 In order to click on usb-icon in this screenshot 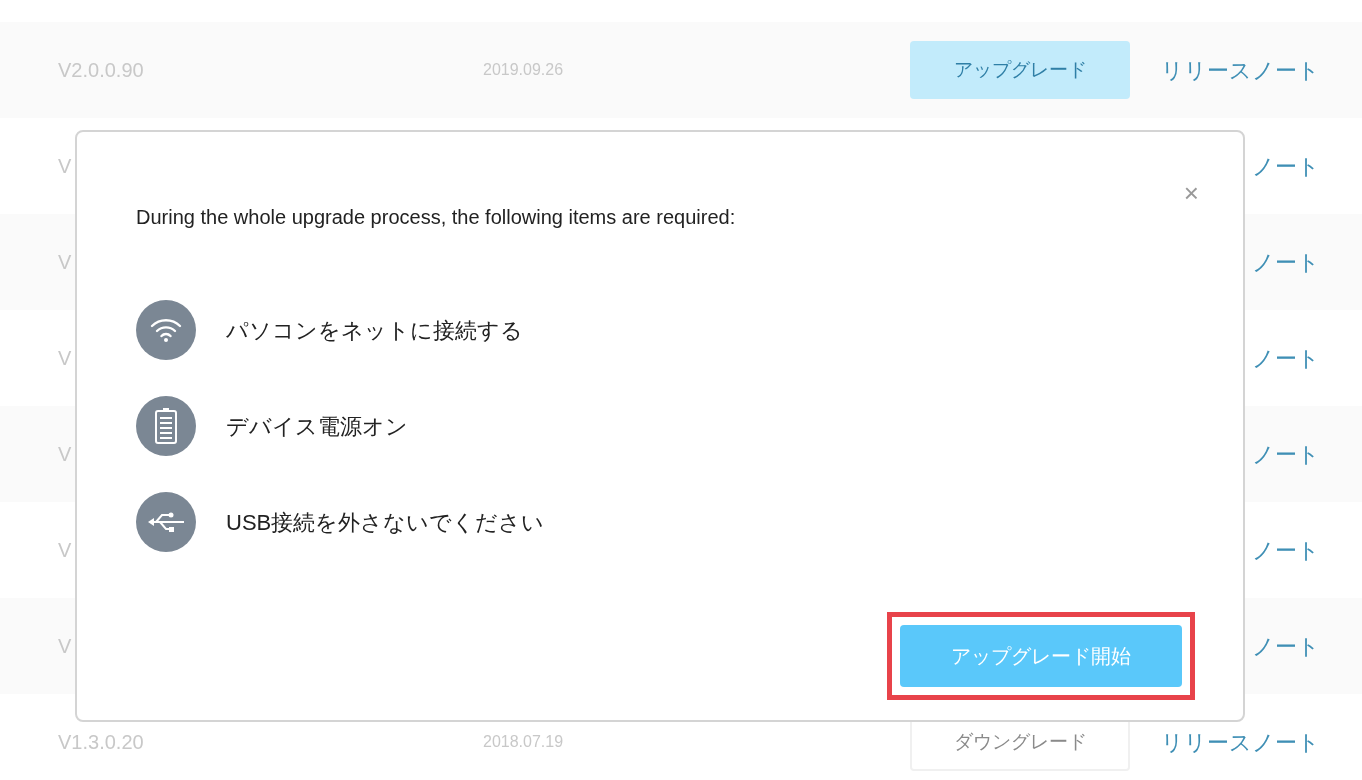, I will do `click(166, 522)`.